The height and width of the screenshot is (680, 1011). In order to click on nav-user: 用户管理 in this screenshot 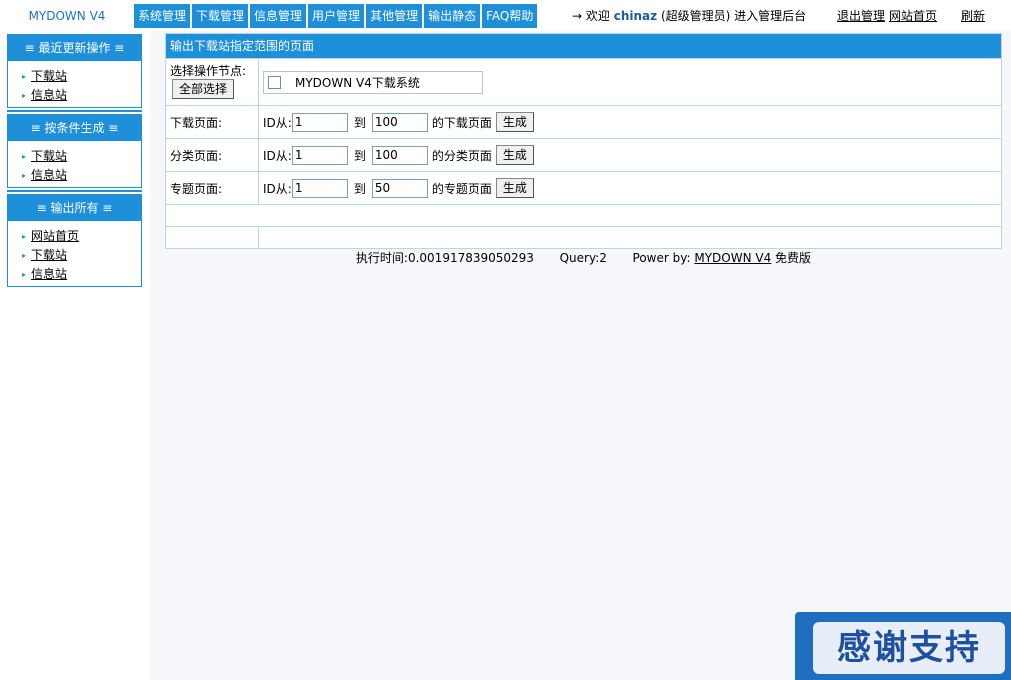, I will do `click(336, 16)`.